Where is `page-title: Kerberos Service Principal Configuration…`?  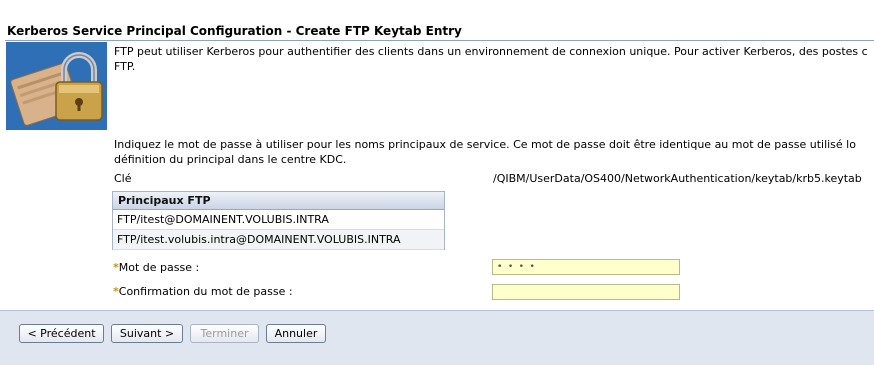
page-title: Kerberos Service Principal Configuration… is located at coordinates (234, 31).